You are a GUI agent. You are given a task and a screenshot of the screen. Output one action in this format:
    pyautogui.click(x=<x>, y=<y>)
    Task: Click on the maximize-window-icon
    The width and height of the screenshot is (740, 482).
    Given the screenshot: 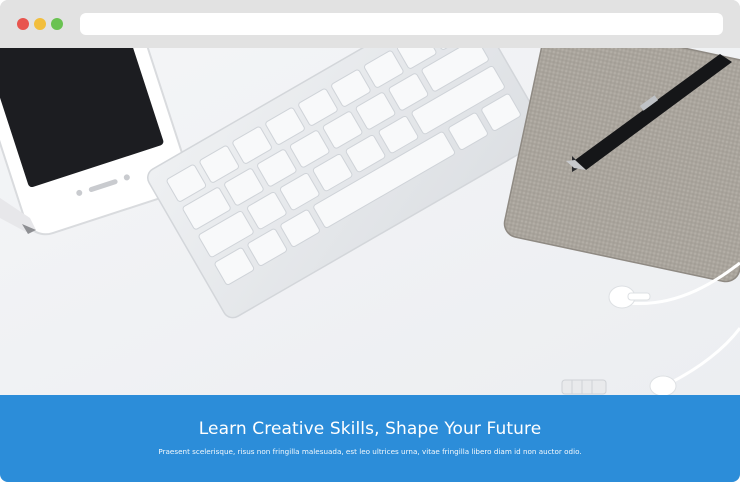 What is the action you would take?
    pyautogui.click(x=57, y=24)
    